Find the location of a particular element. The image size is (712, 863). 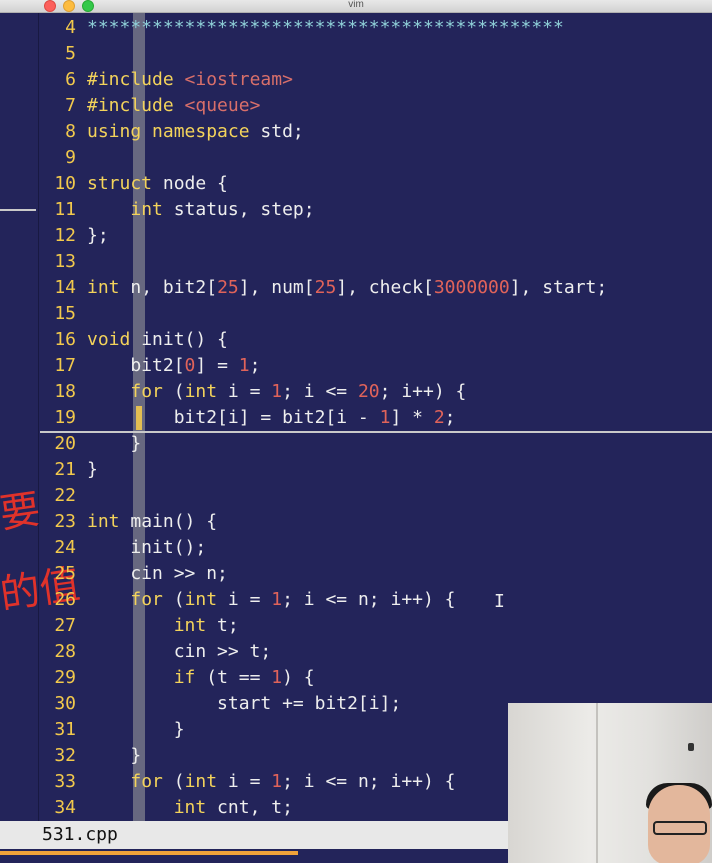

line-number: 24 is located at coordinates (65, 547).